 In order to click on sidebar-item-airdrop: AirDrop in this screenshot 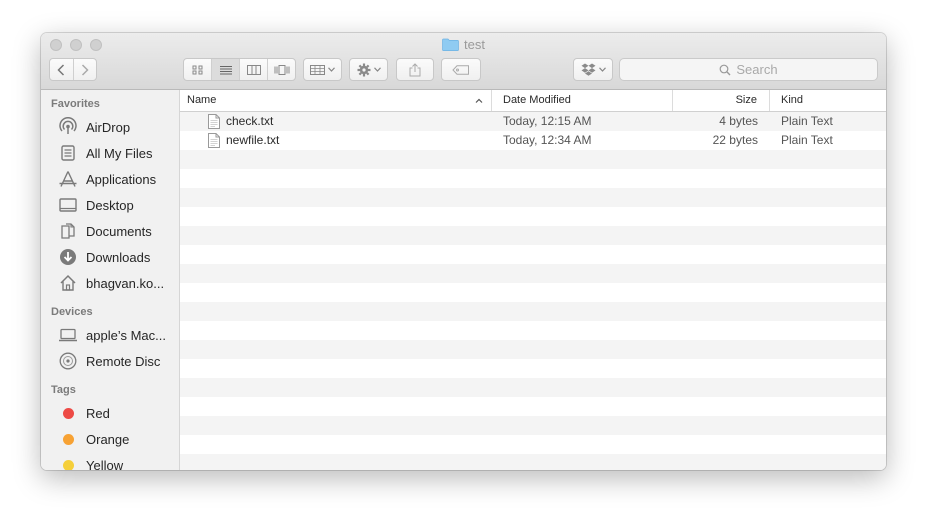, I will do `click(110, 127)`.